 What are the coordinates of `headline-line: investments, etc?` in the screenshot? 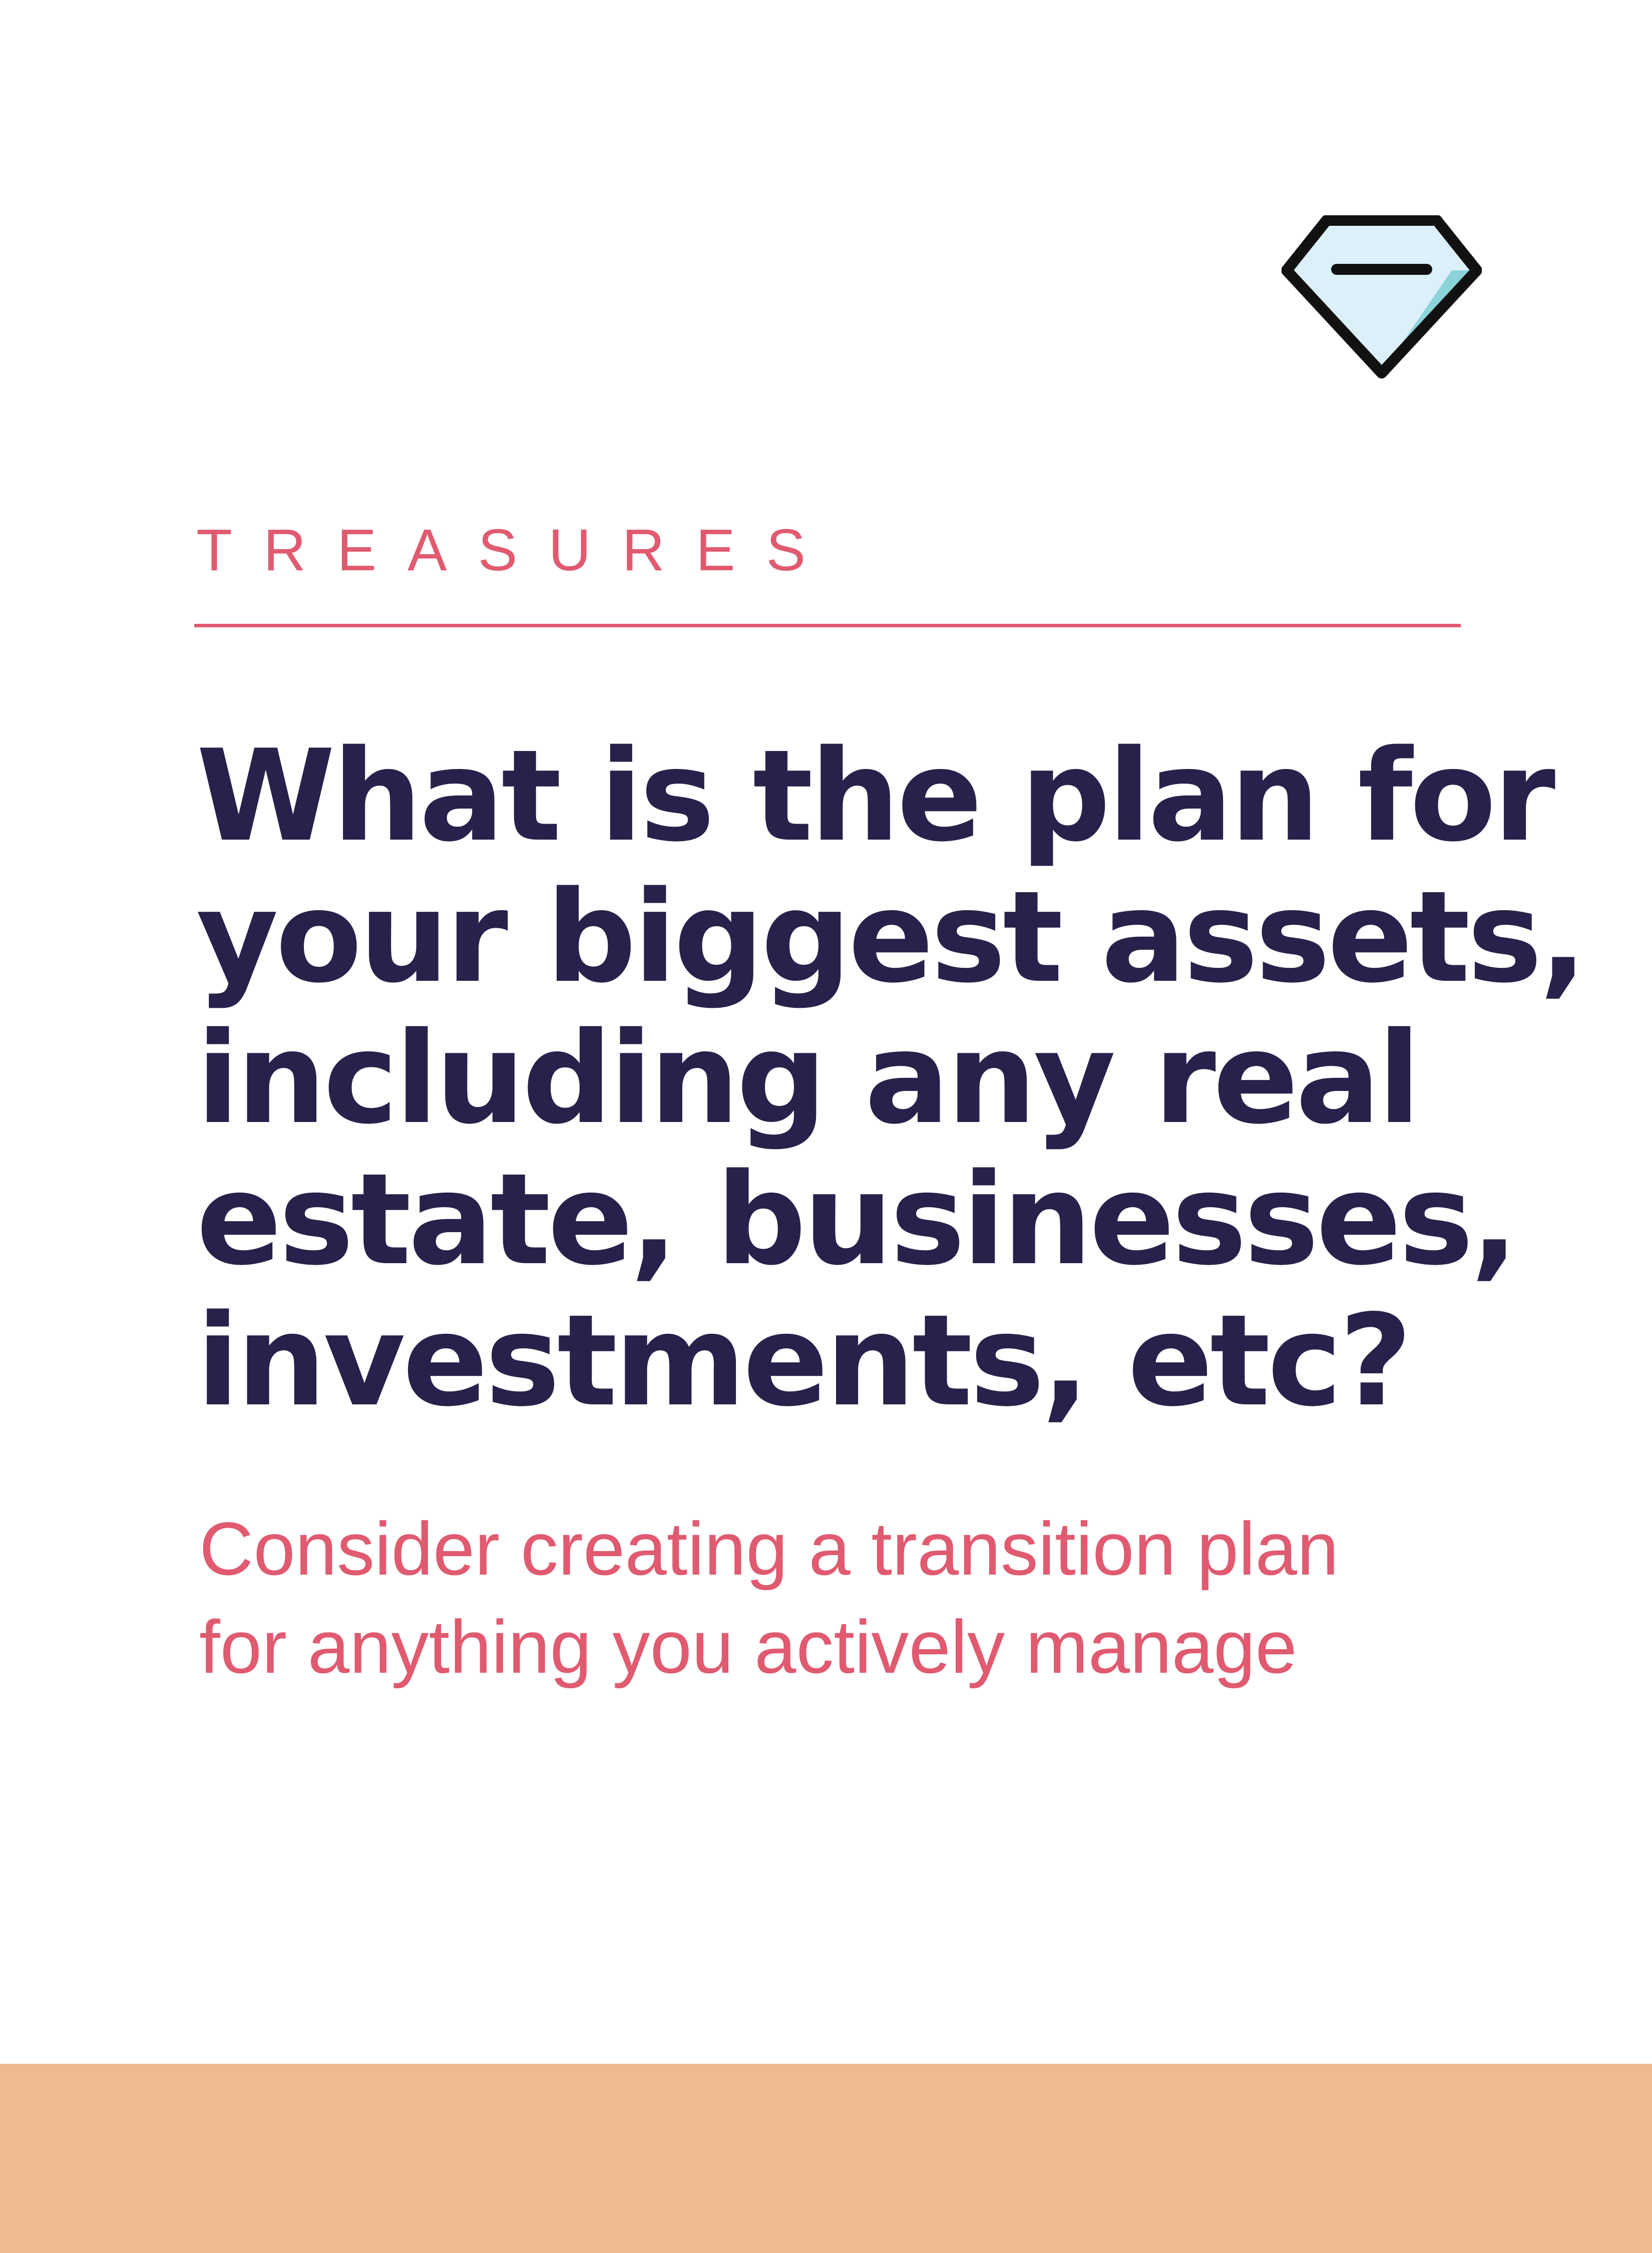 It's located at (804, 1361).